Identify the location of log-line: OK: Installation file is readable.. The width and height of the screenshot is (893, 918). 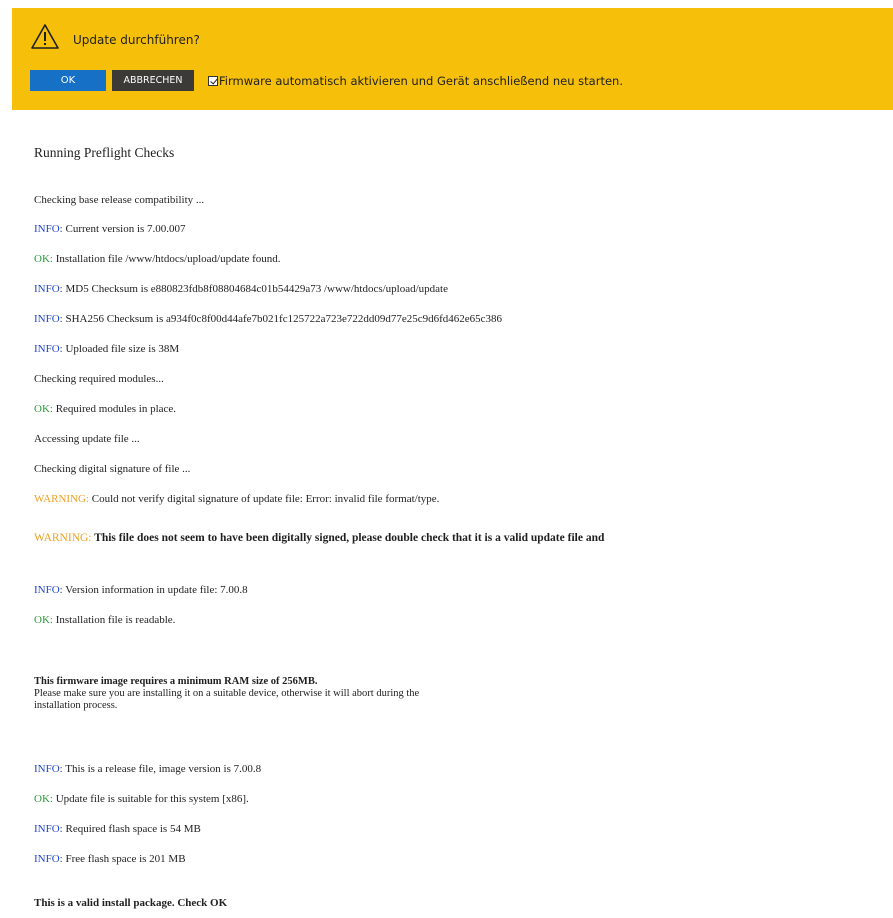
(105, 620).